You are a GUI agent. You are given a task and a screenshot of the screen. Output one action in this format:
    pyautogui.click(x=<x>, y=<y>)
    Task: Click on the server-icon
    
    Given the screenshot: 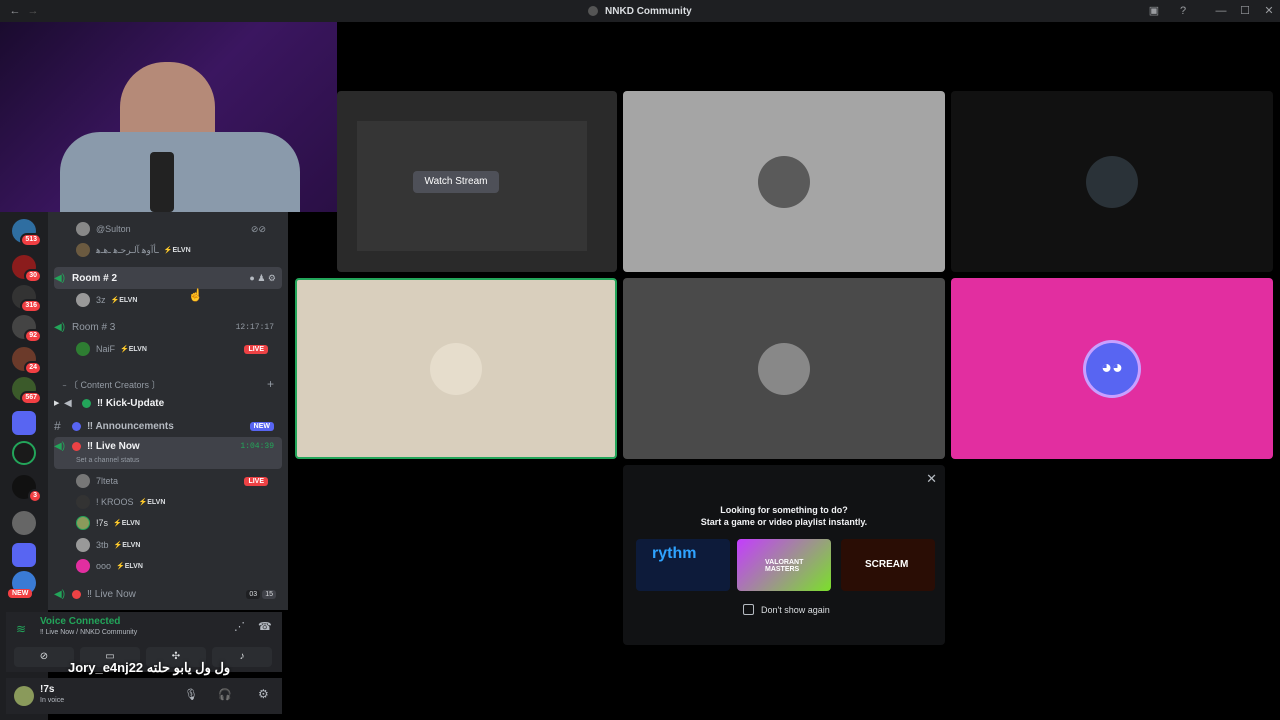 What is the action you would take?
    pyautogui.click(x=593, y=10)
    